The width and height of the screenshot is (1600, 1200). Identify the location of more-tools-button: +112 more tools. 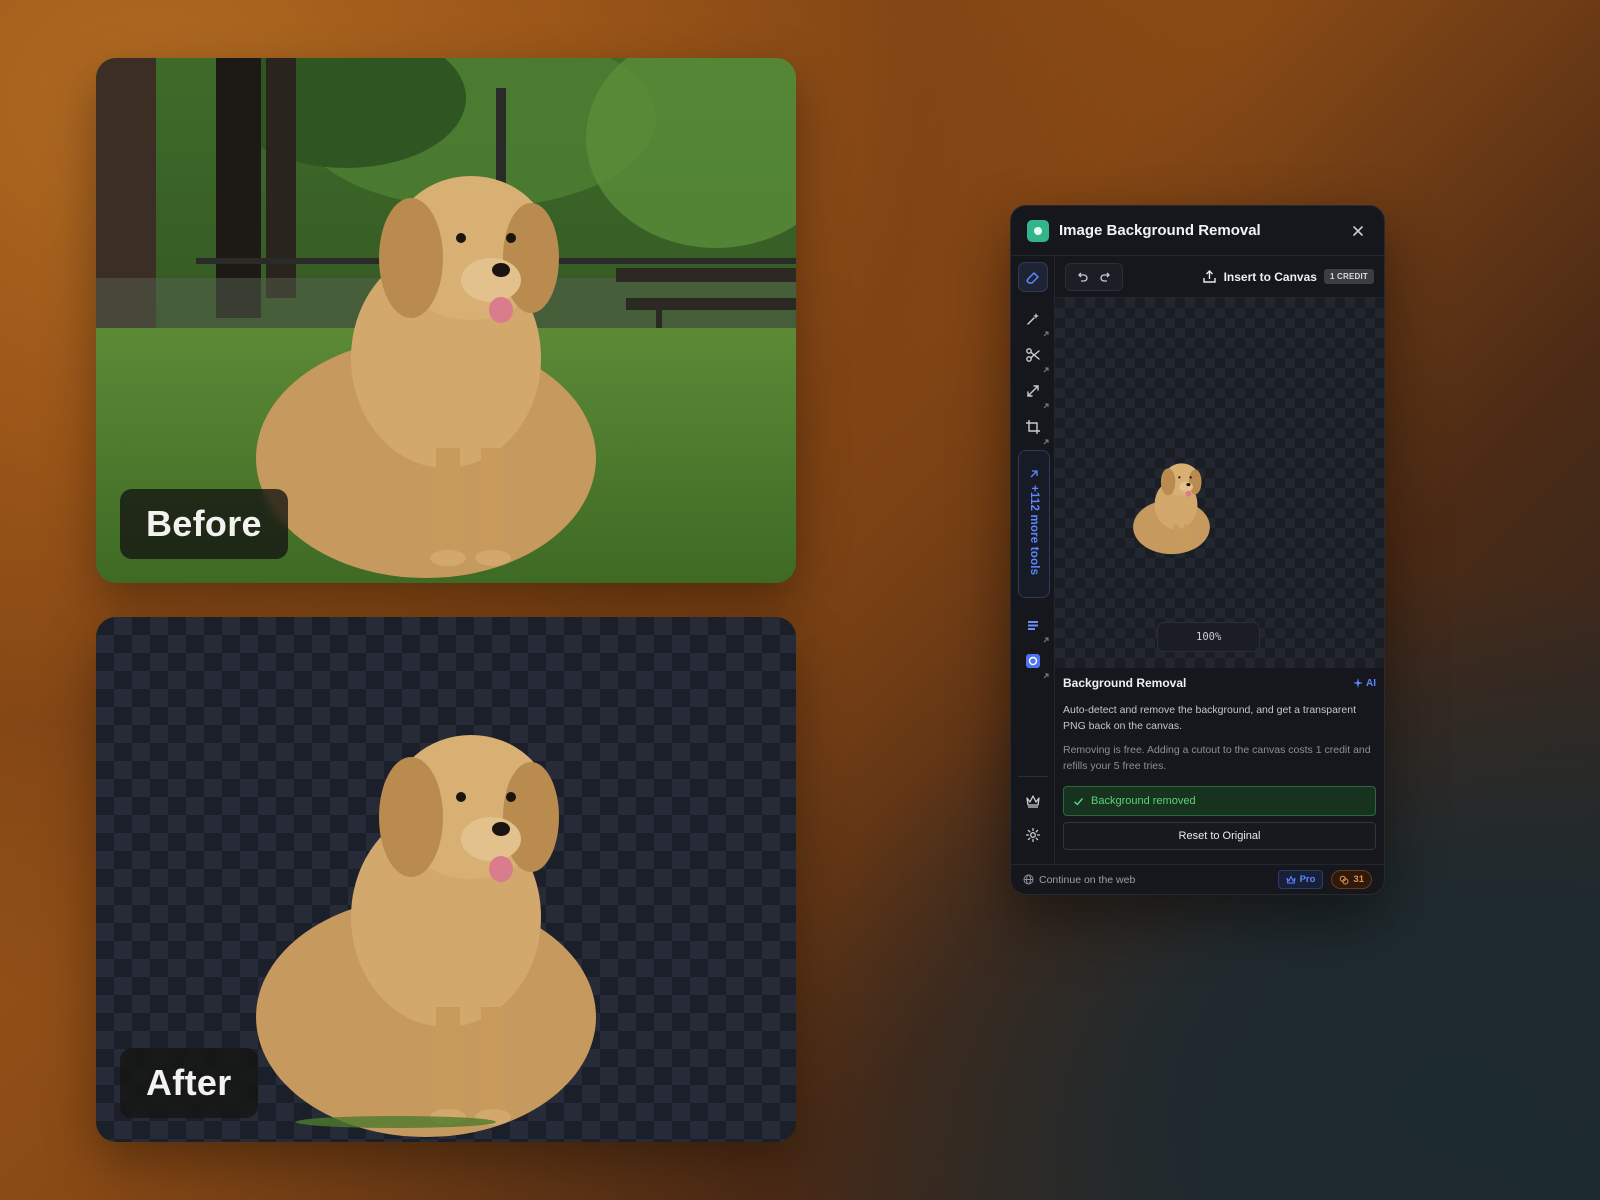
(1034, 524).